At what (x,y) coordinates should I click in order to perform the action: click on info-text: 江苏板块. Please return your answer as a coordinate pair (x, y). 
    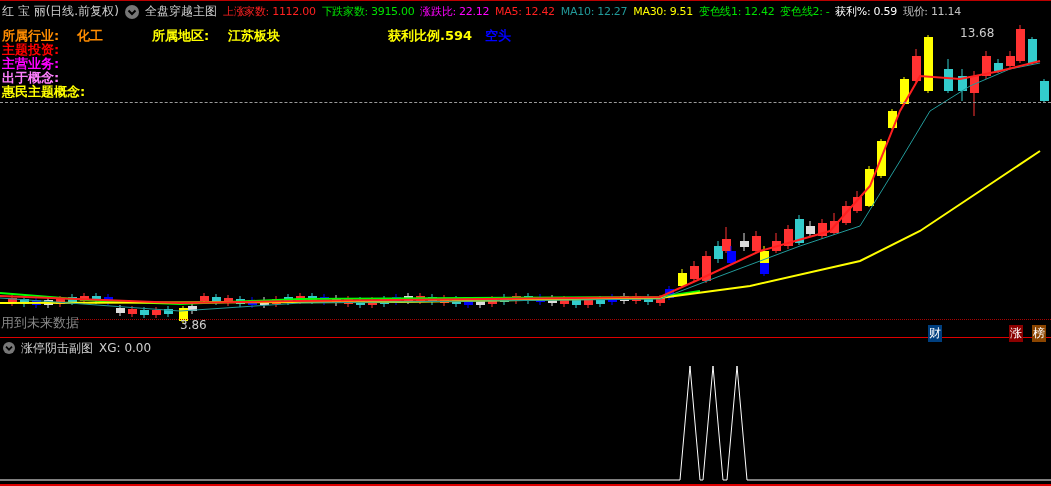
    Looking at the image, I should click on (254, 35).